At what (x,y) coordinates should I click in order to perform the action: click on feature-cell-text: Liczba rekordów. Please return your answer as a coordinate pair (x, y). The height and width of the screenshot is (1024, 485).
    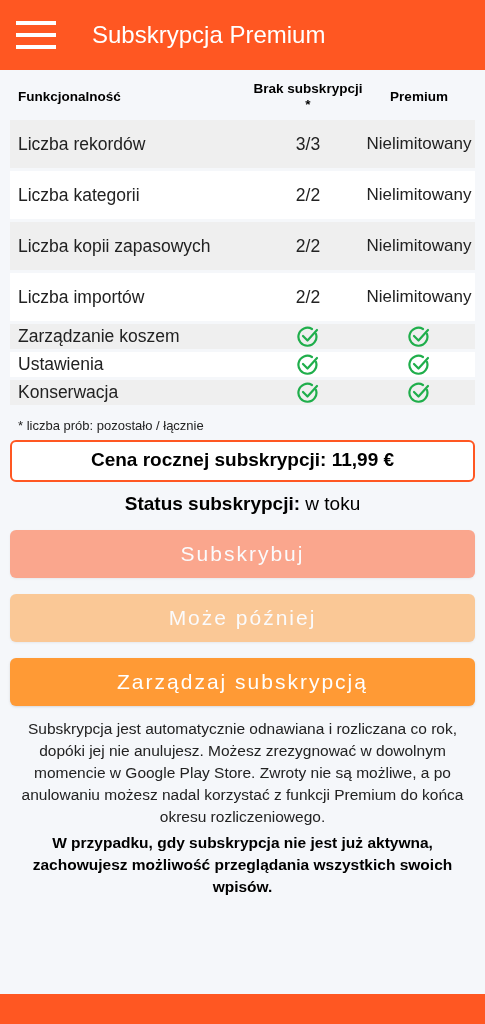
    Looking at the image, I should click on (82, 144).